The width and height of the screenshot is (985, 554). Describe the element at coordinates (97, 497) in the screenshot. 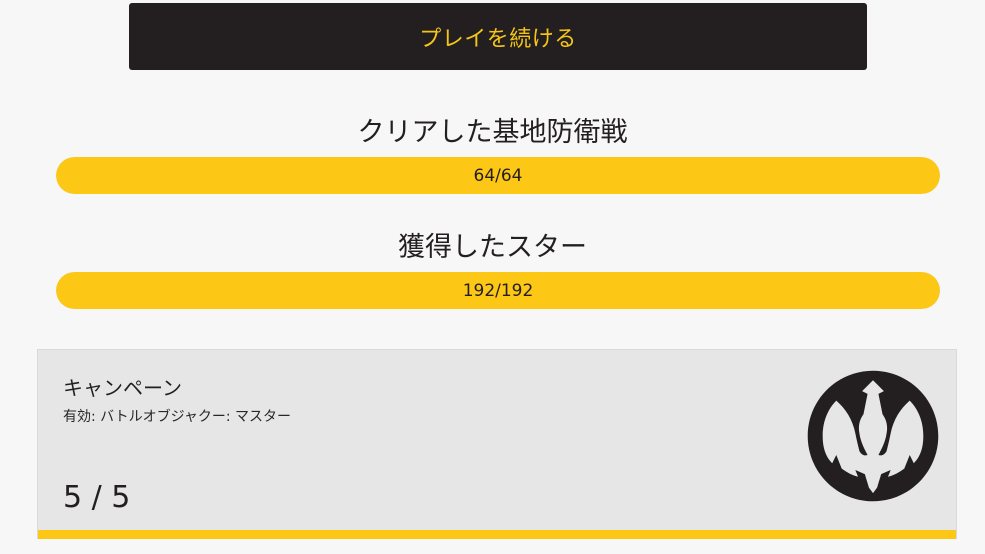

I see `campaign-count: 5 / 5` at that location.